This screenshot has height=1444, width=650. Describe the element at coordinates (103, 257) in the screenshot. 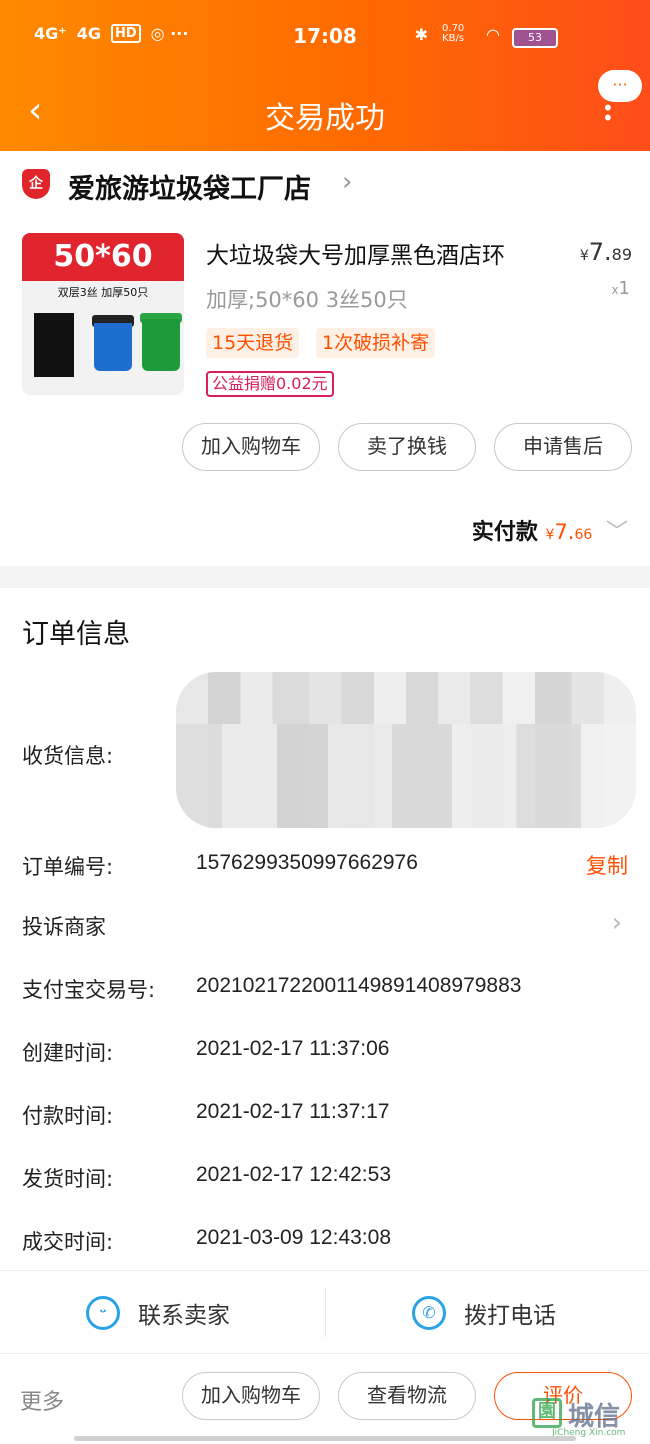

I see `product-image-size: 50*60` at that location.